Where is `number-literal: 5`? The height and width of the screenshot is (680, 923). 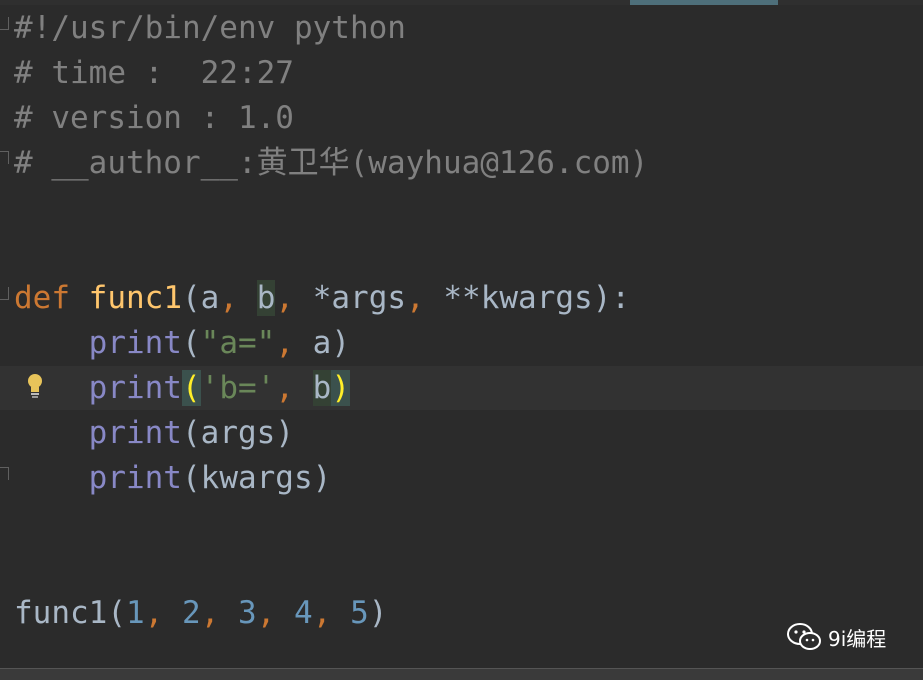 number-literal: 5 is located at coordinates (359, 613).